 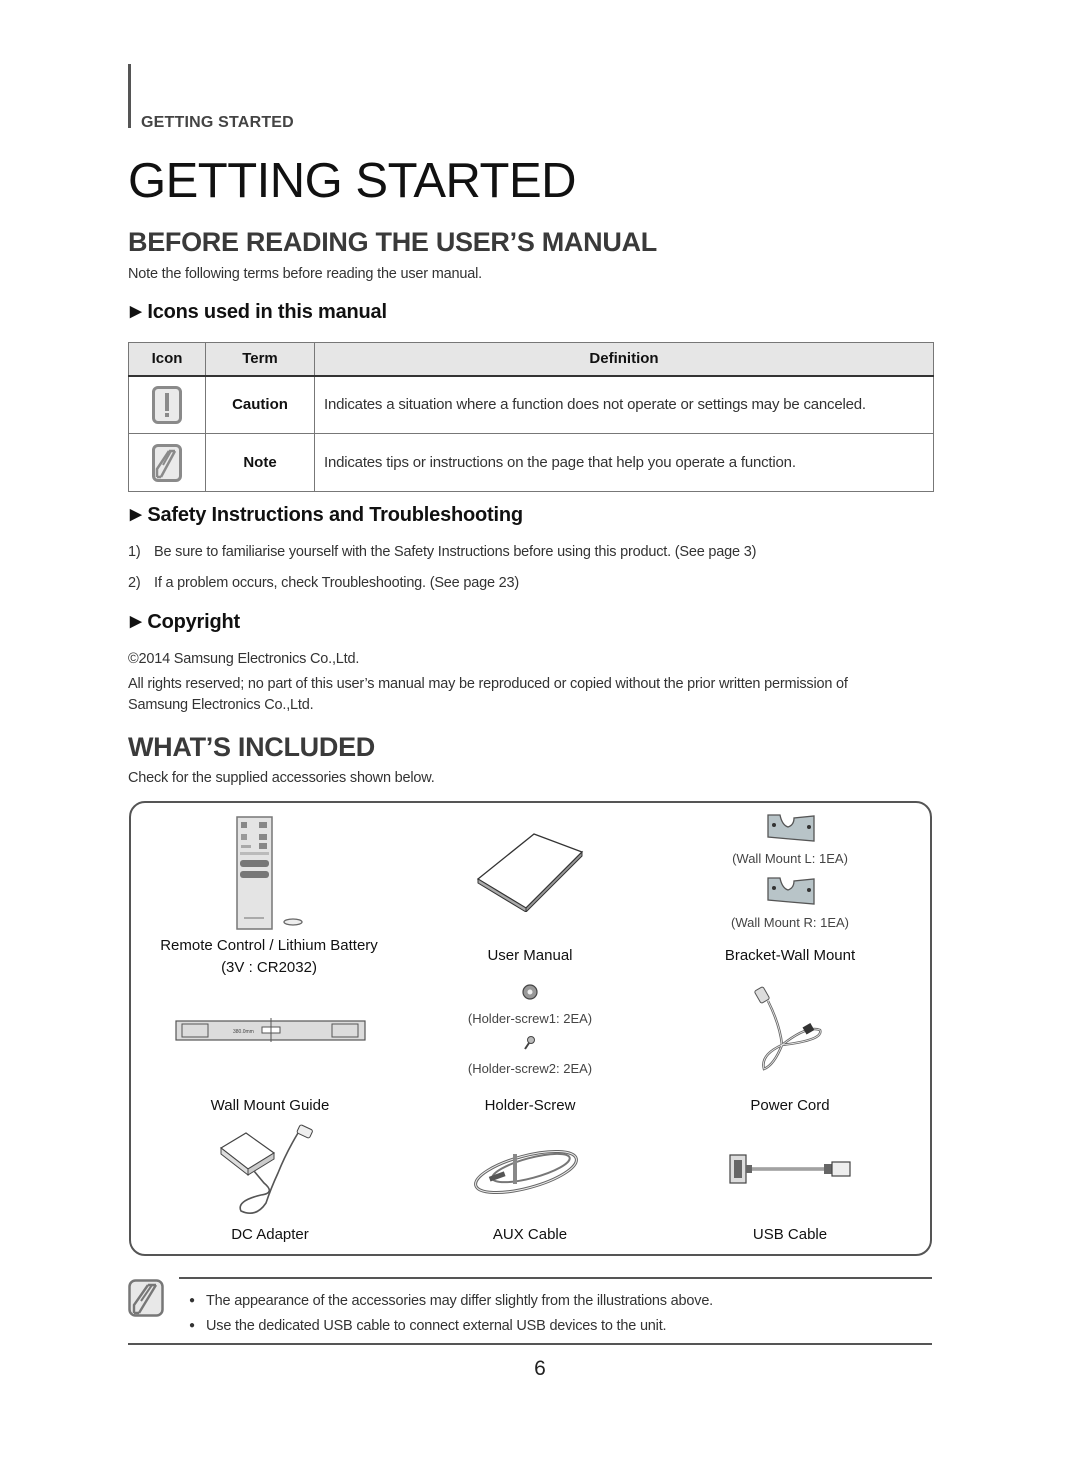 What do you see at coordinates (392, 242) in the screenshot?
I see `before-reading-heading: BEFORE READING THE USER’S MANUAL` at bounding box center [392, 242].